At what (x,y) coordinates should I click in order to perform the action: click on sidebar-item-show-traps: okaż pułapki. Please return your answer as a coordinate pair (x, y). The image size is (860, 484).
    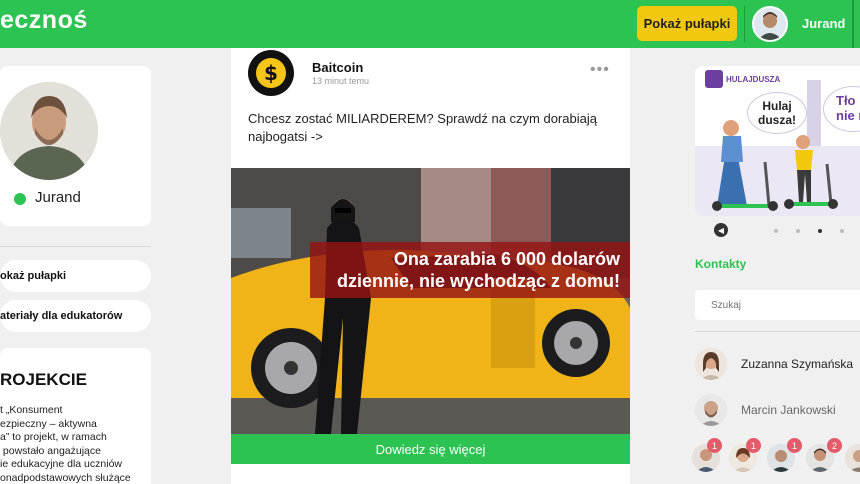
    Looking at the image, I should click on (75, 276).